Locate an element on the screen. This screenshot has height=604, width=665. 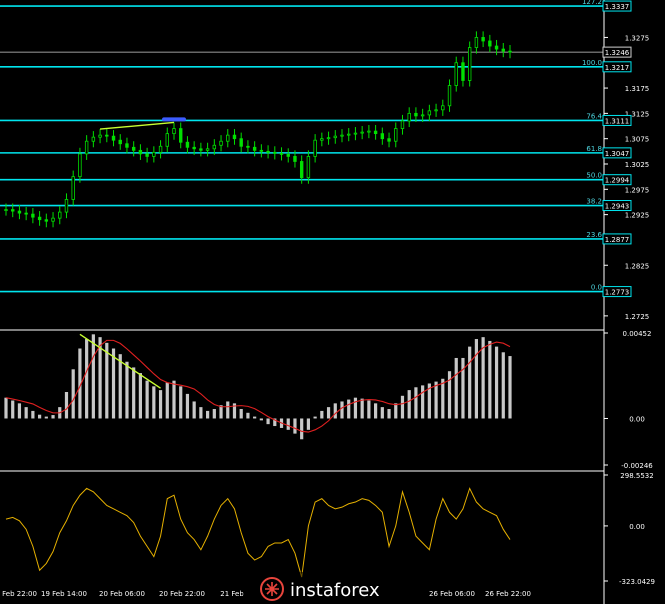
fib-level-name: 0.0 is located at coordinates (596, 288).